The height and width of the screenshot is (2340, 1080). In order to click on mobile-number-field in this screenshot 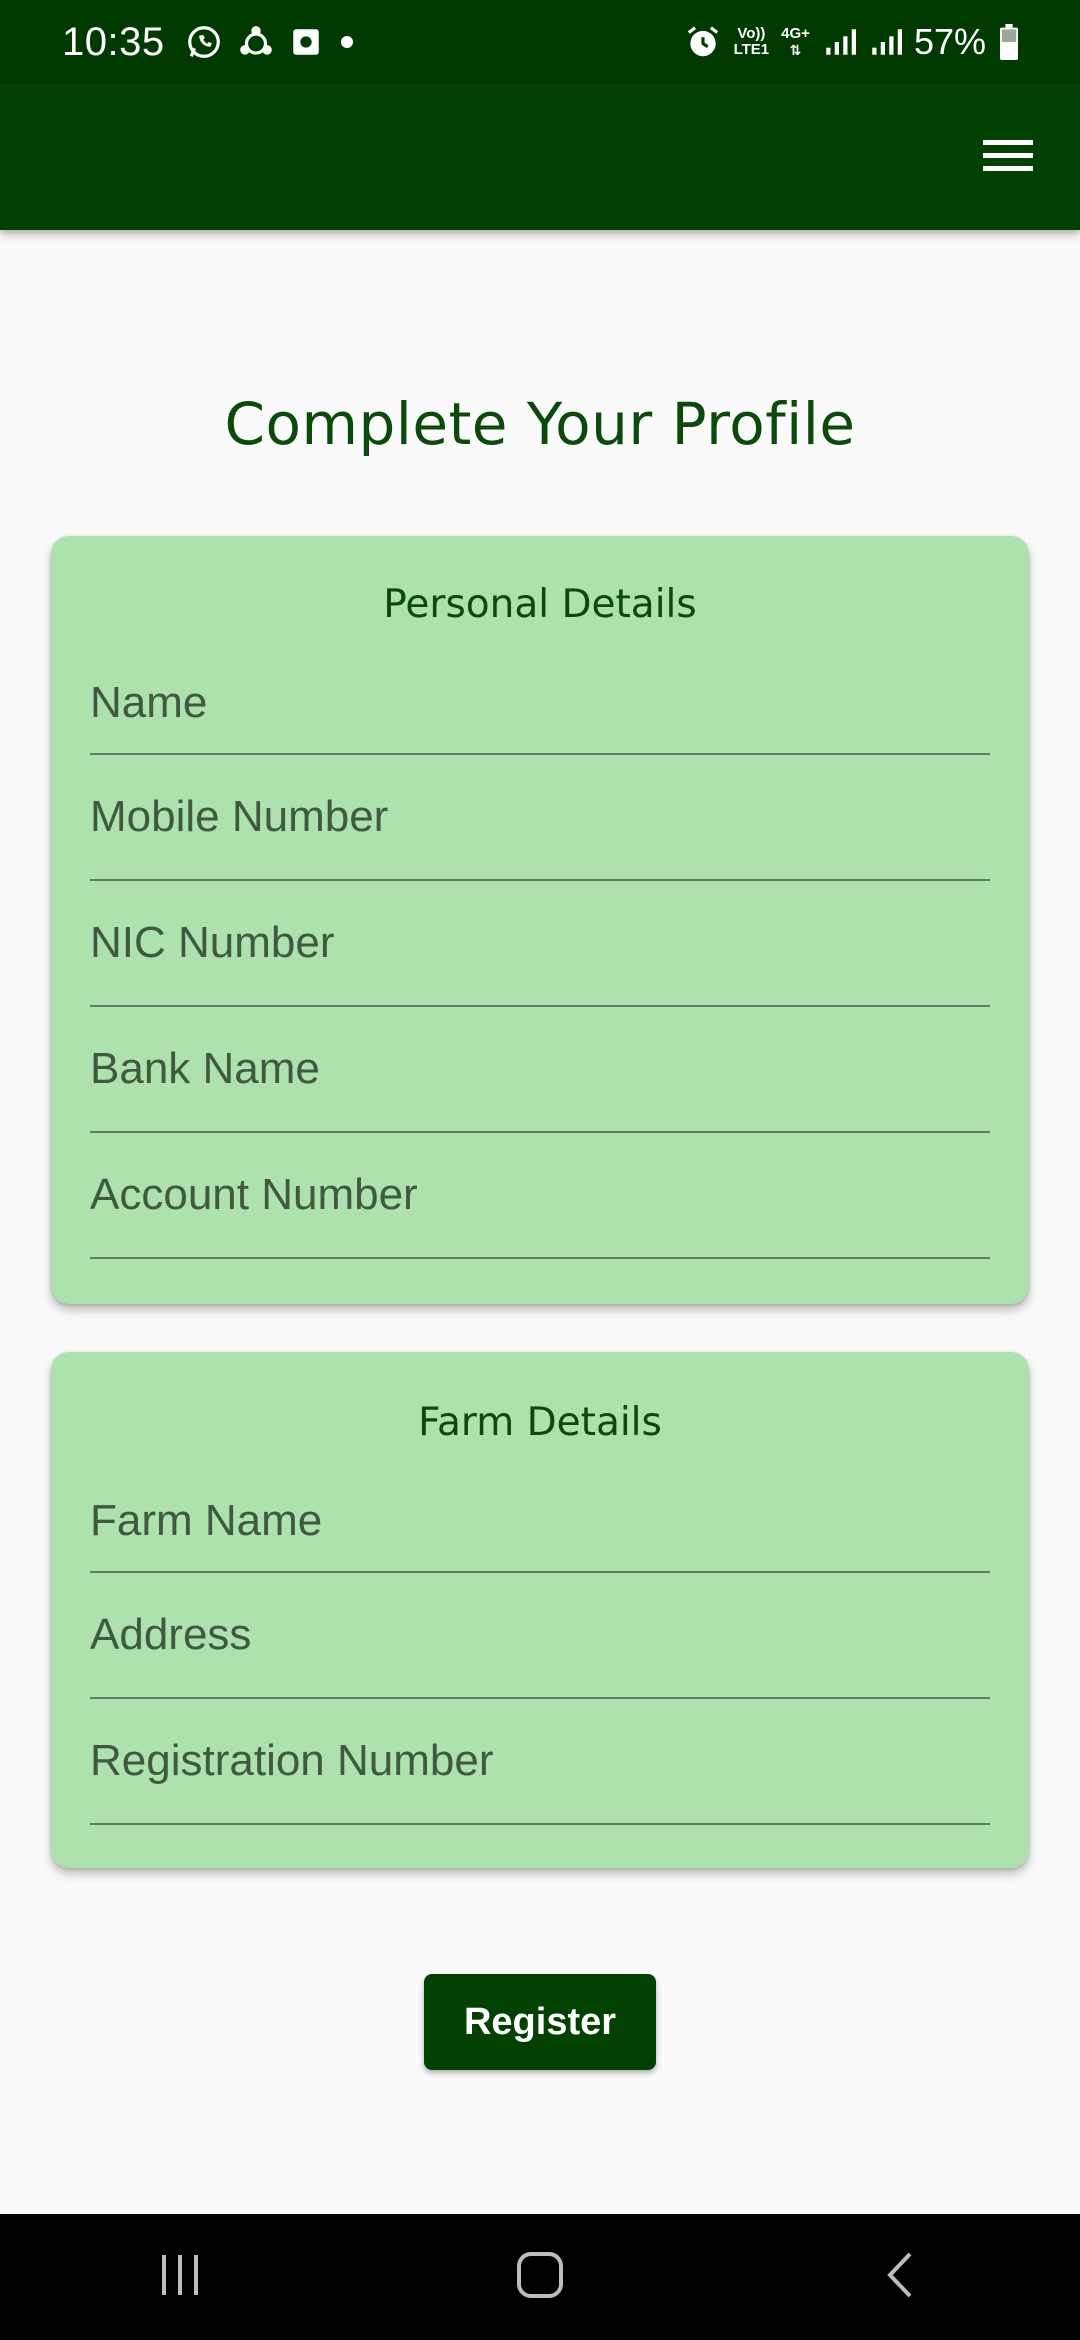, I will do `click(540, 817)`.